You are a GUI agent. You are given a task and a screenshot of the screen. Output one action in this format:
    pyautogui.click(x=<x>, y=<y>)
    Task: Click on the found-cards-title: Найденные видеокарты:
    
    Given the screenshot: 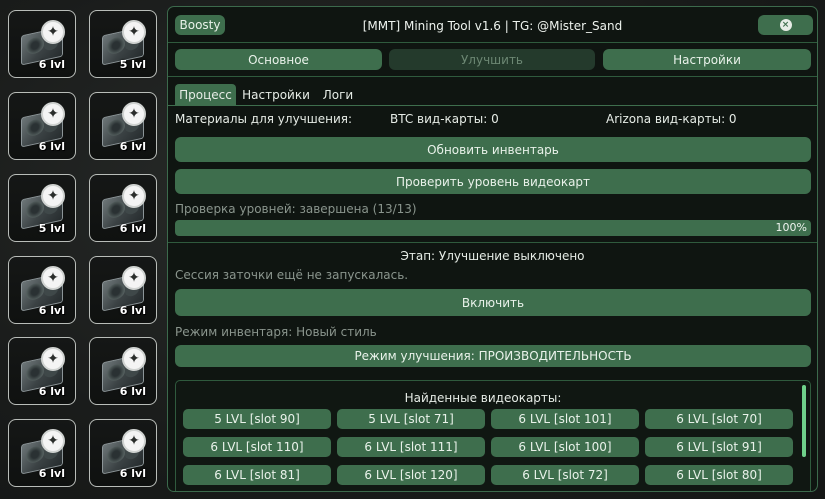 What is the action you would take?
    pyautogui.click(x=483, y=398)
    